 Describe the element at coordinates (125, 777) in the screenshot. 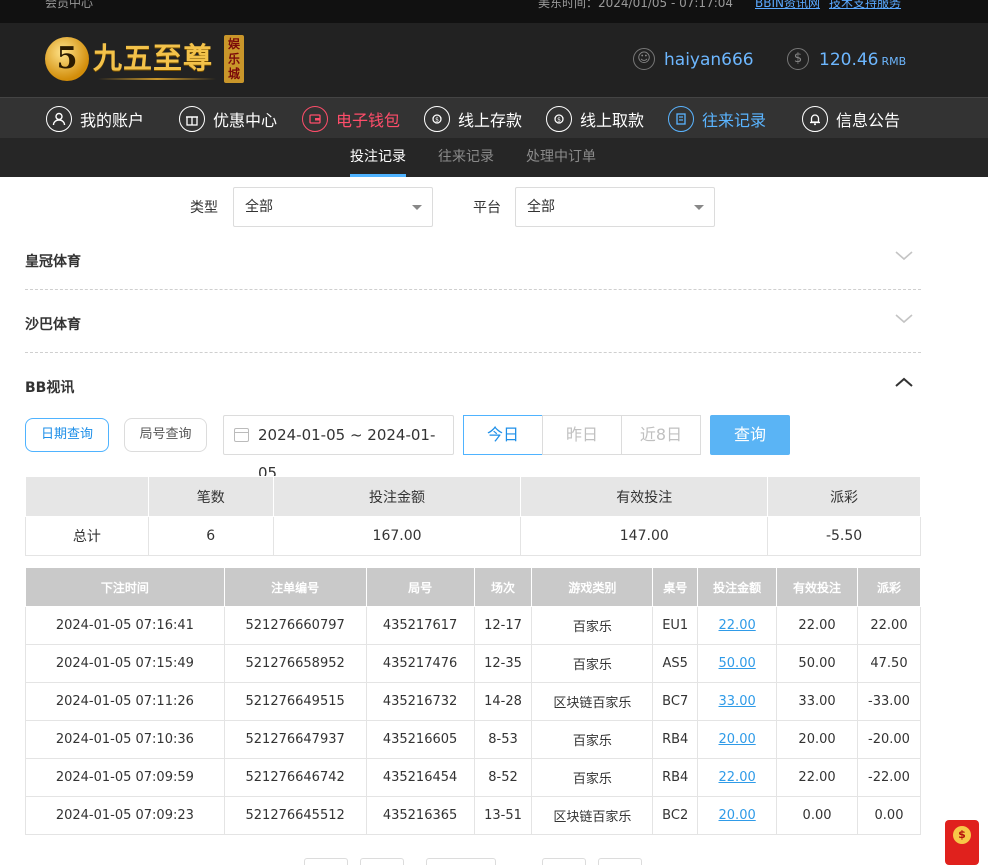

I see `table-cell: 2024-01-05 07:09:59` at that location.